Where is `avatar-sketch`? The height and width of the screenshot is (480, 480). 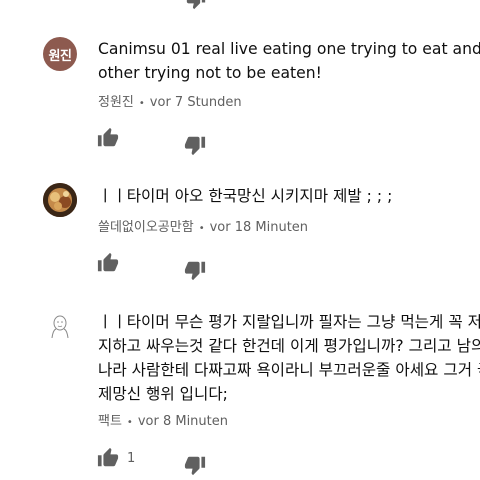
avatar-sketch is located at coordinates (60, 327).